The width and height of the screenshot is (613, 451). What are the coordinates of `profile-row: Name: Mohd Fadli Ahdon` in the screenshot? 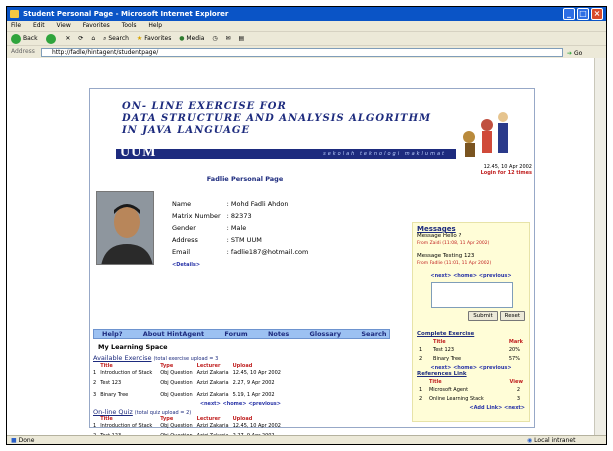 It's located at (230, 204).